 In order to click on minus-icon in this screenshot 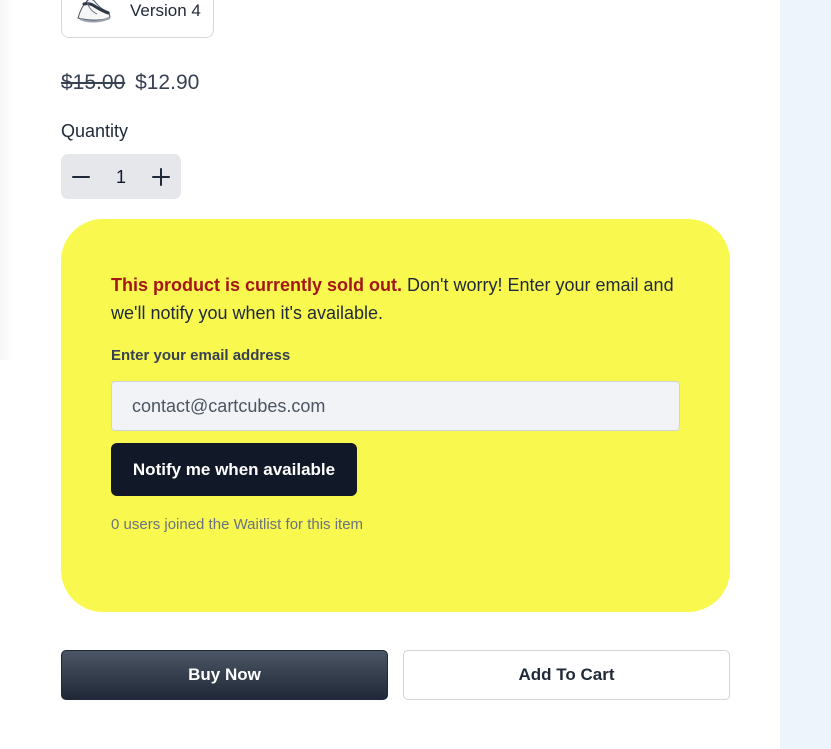, I will do `click(81, 176)`.